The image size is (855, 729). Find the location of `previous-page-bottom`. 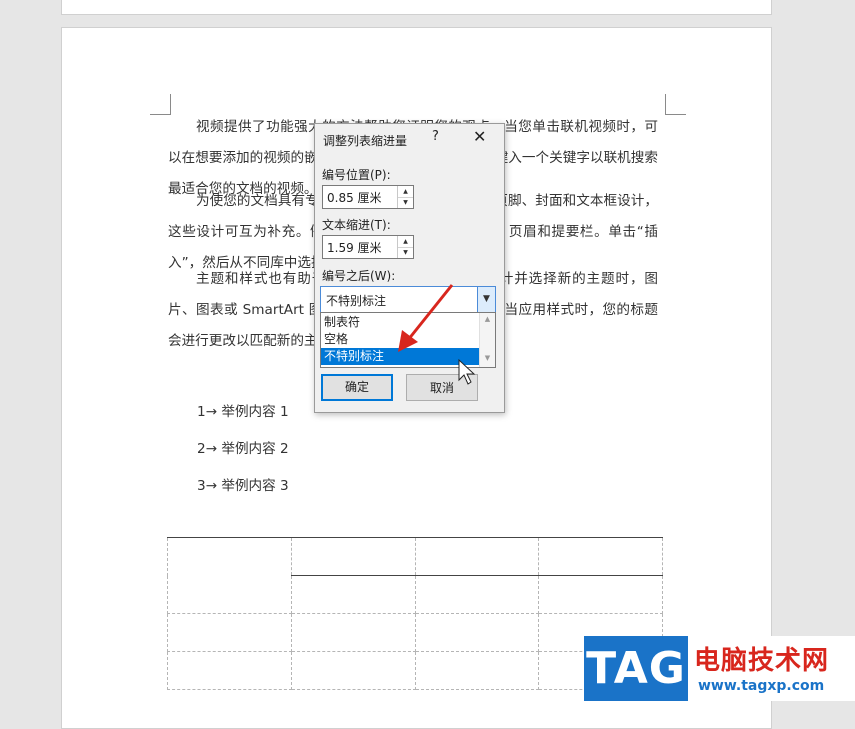

previous-page-bottom is located at coordinates (416, 7).